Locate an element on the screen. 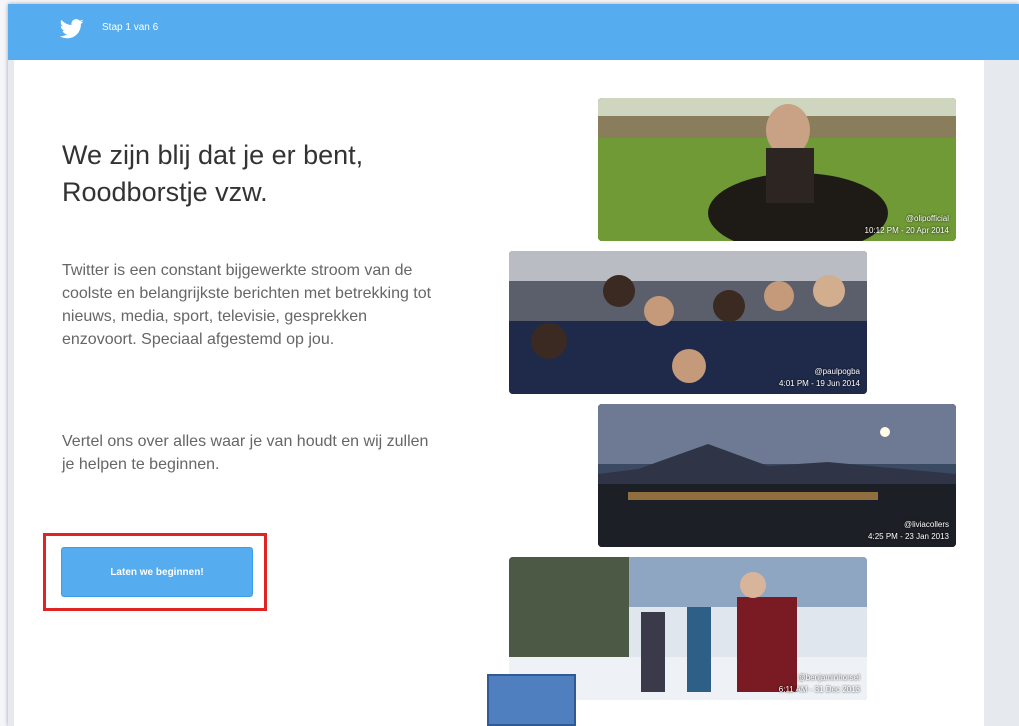  photo-handle: @olipofficial is located at coordinates (927, 218).